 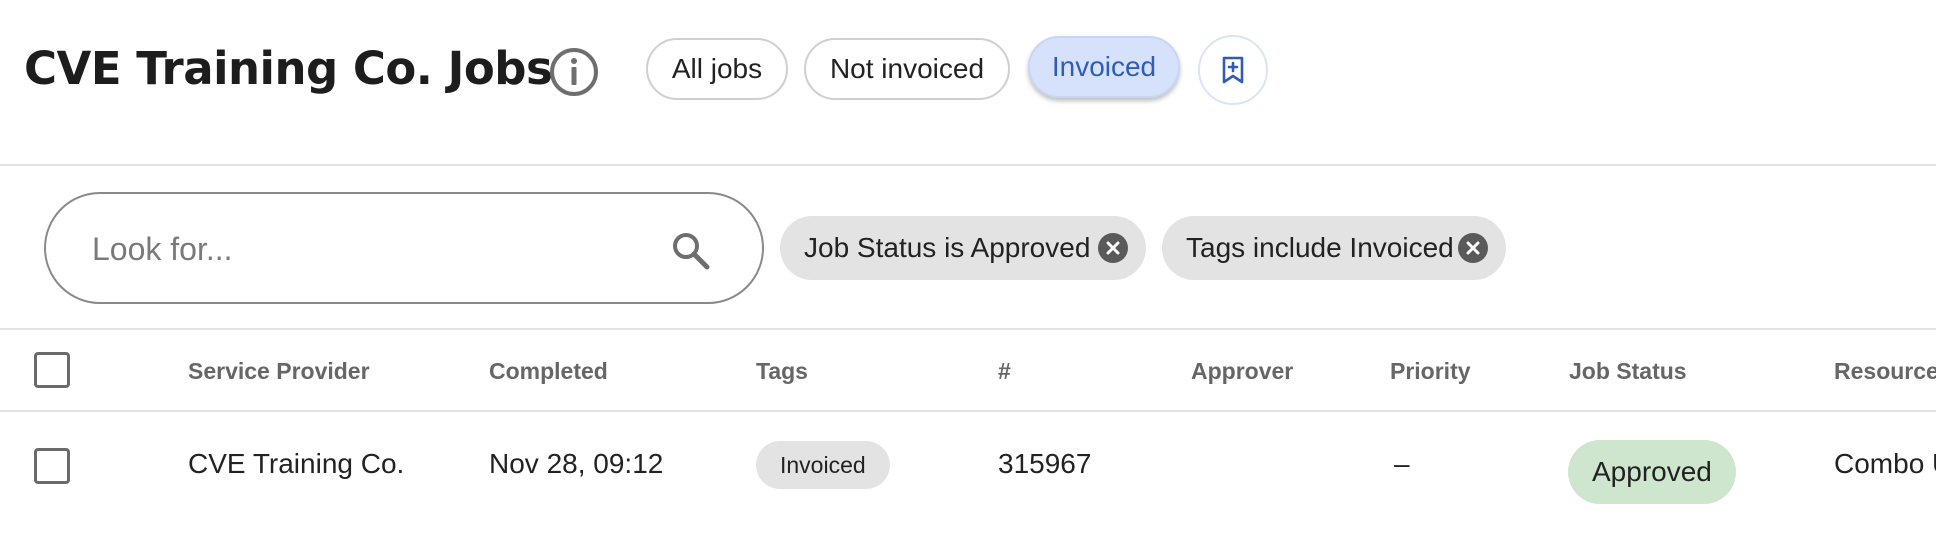 I want to click on tab-all-jobs: All jobs, so click(x=717, y=69).